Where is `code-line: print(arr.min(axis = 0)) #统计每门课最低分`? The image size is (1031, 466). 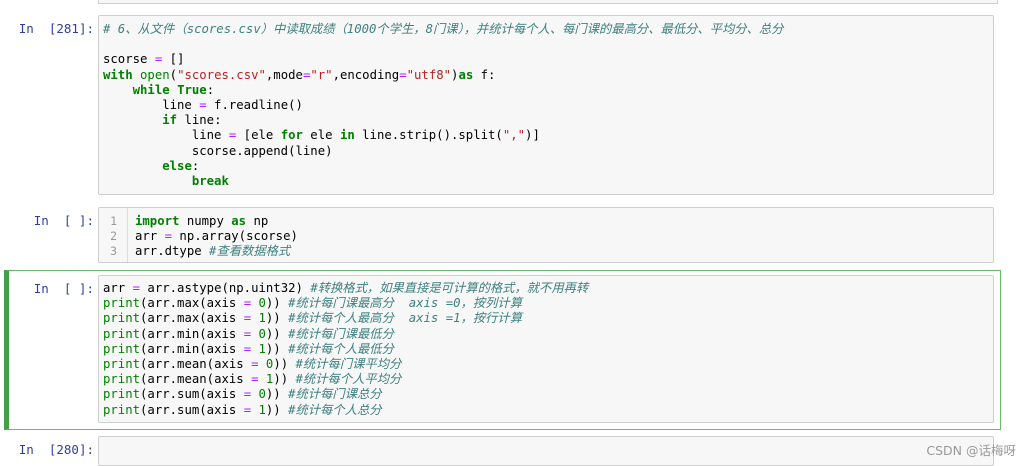 code-line: print(arr.min(axis = 0)) #统计每门课最低分 is located at coordinates (546, 334).